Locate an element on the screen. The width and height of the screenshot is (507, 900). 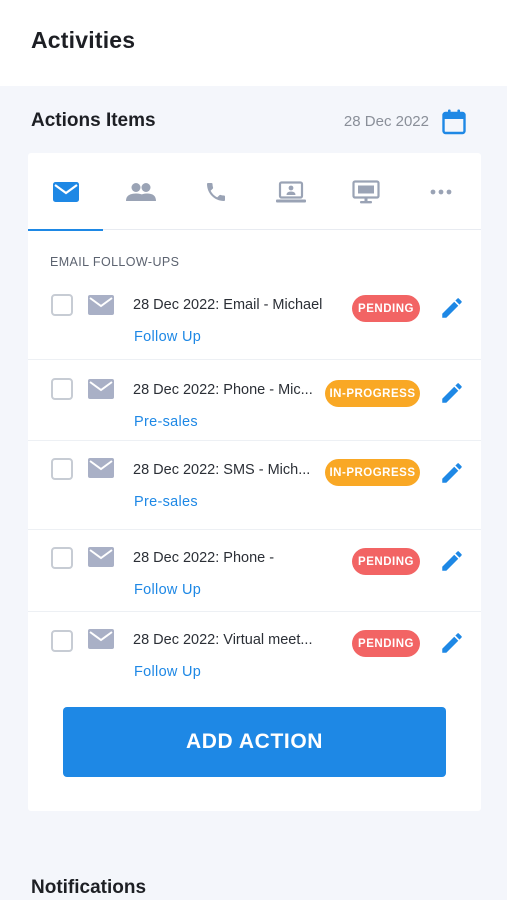
tab-demo is located at coordinates (365, 191).